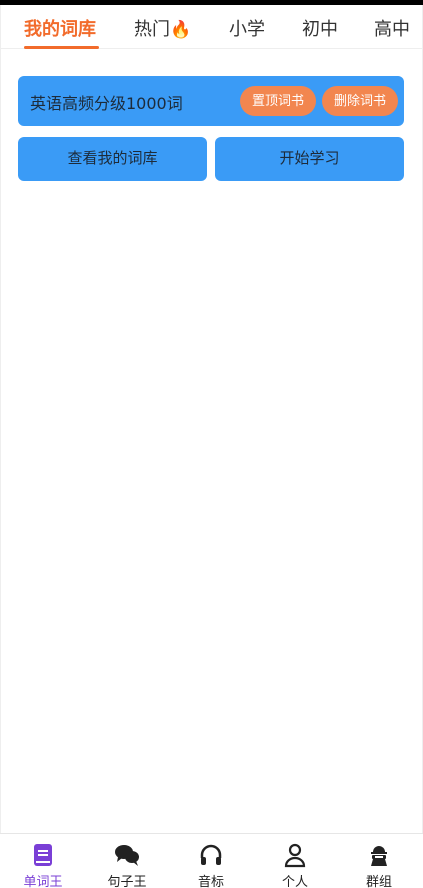 The height and width of the screenshot is (888, 423). I want to click on tab-my-library: 我的词库, so click(60, 28).